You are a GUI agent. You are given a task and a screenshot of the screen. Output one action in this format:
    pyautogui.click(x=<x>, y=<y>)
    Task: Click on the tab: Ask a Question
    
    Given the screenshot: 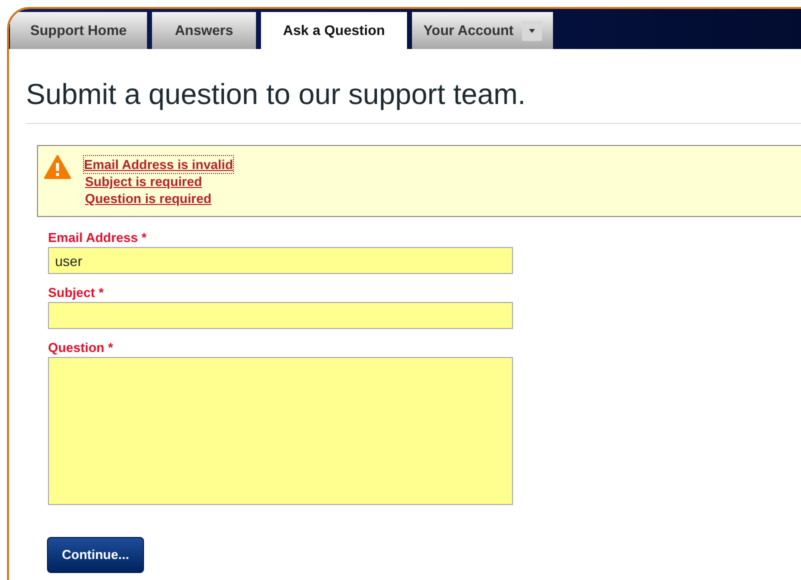 What is the action you would take?
    pyautogui.click(x=334, y=30)
    